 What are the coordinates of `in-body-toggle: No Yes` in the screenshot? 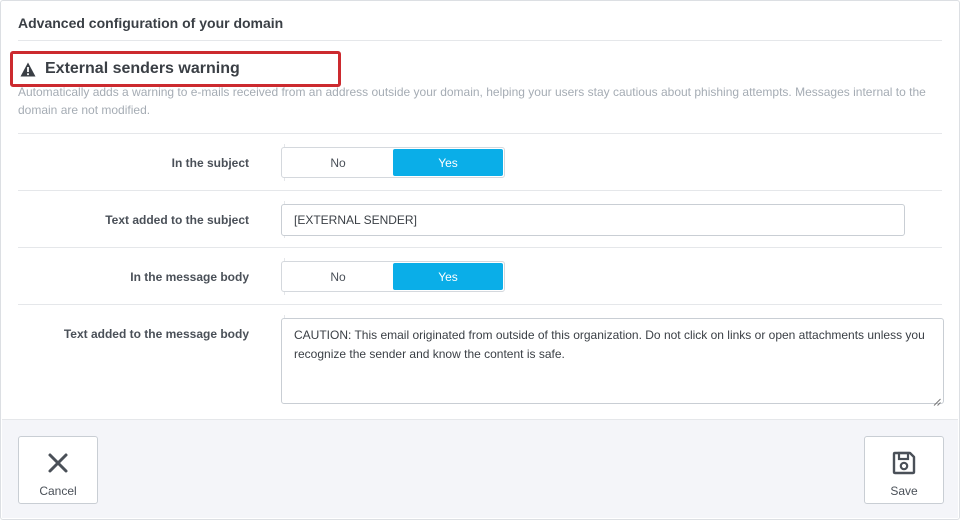 It's located at (393, 276).